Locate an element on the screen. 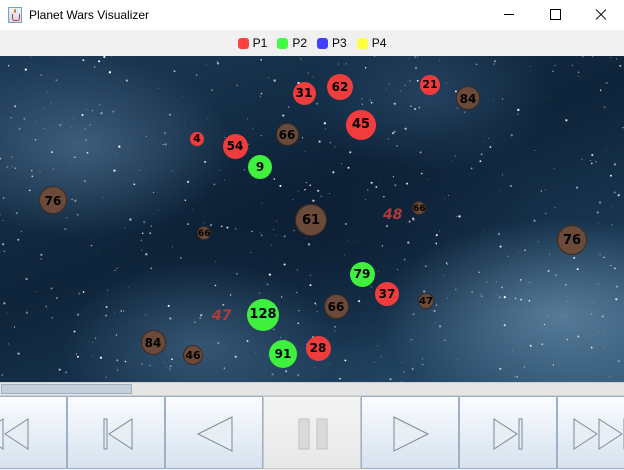  planet-neutral: 47 is located at coordinates (426, 301).